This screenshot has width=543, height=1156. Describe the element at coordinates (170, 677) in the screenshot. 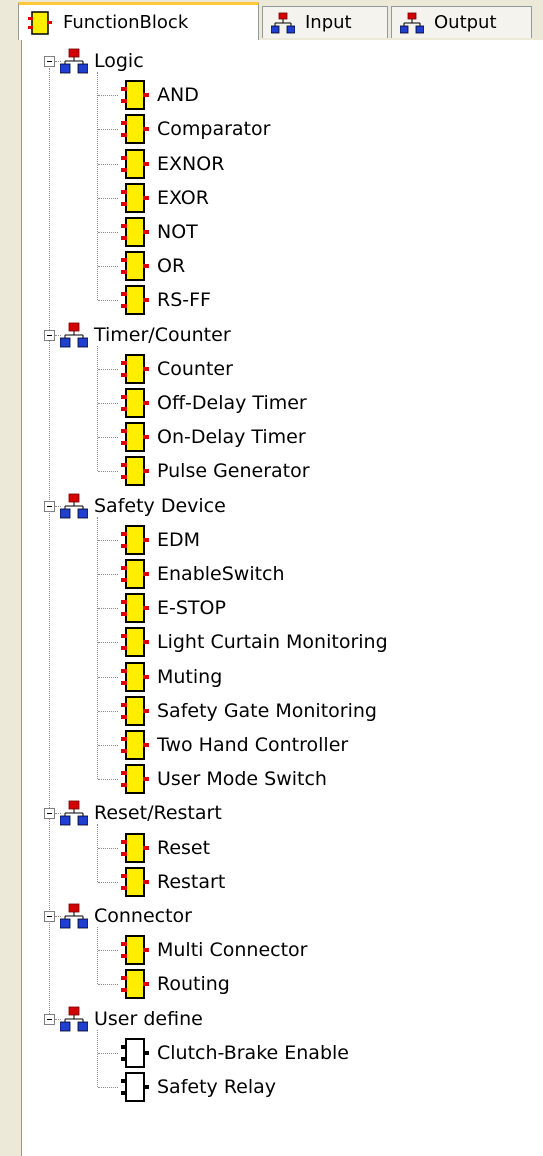

I see `tree-item: Muting` at that location.